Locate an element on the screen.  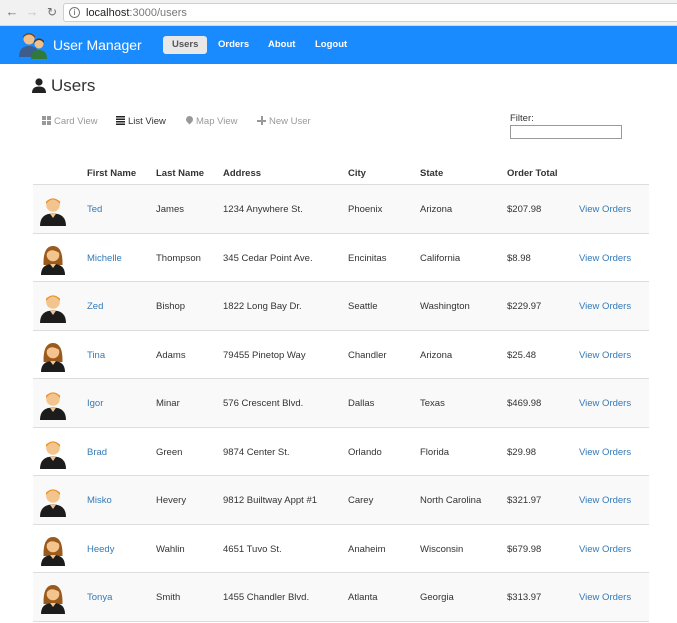
state-cell: Georgia is located at coordinates (437, 597).